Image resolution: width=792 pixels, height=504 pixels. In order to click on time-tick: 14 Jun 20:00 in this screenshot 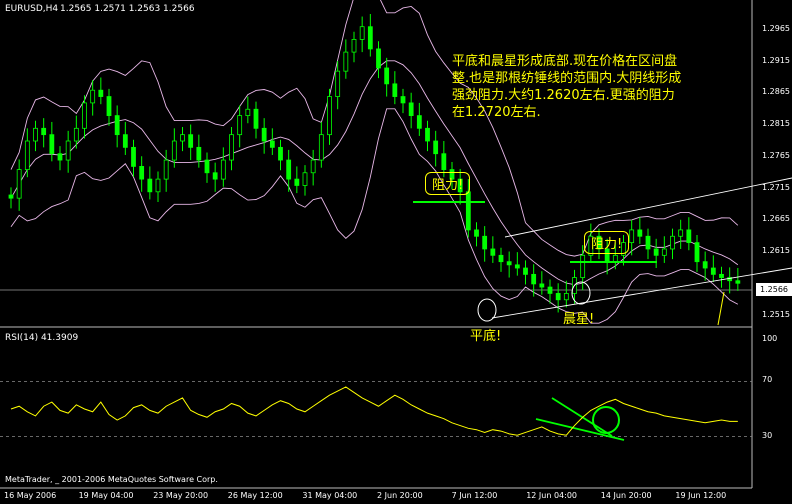, I will do `click(626, 495)`.